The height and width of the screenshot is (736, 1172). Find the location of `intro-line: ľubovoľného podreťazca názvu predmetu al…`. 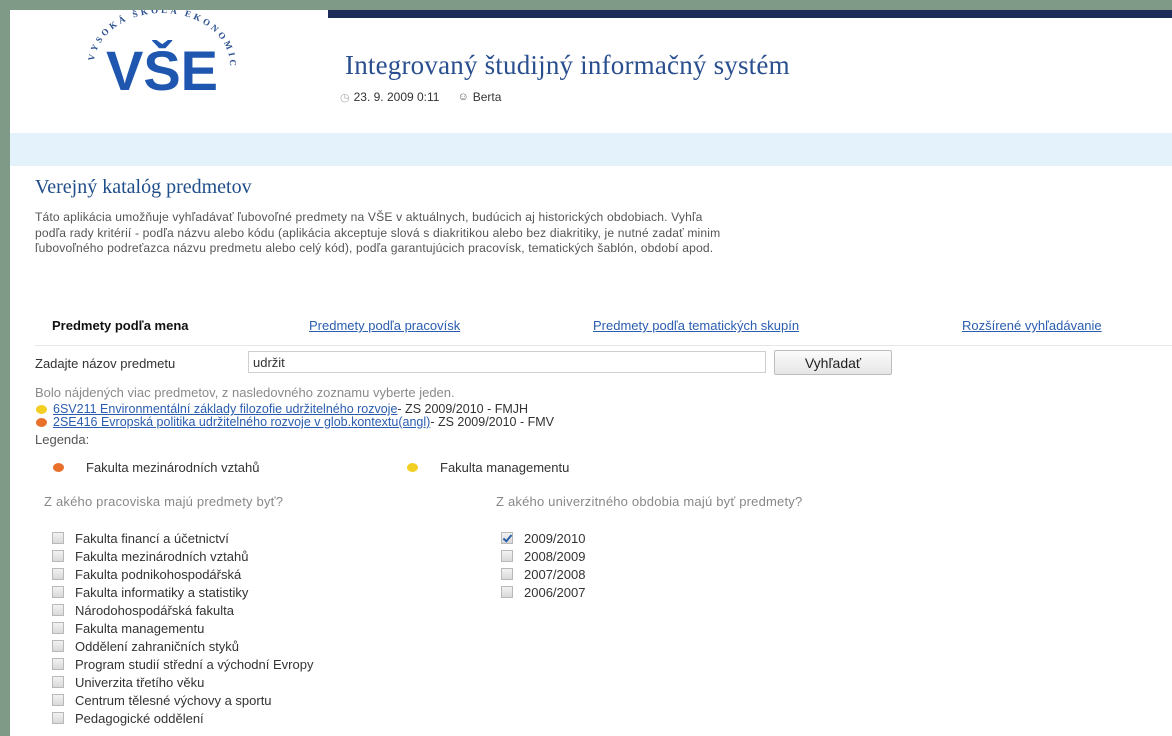

intro-line: ľubovoľného podreťazca názvu predmetu al… is located at coordinates (374, 248).